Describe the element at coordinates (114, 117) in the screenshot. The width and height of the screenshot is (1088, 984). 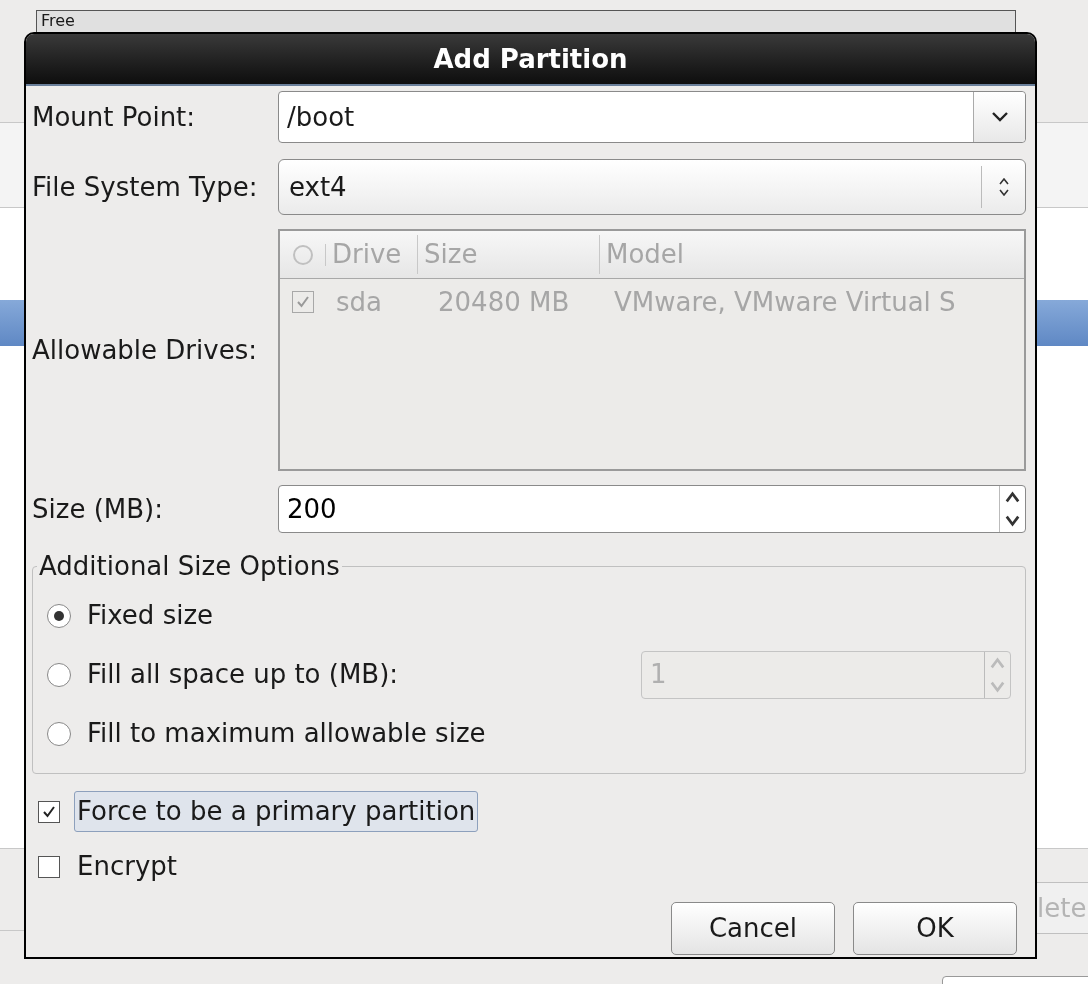
I see `field-label: Mount Point:` at that location.